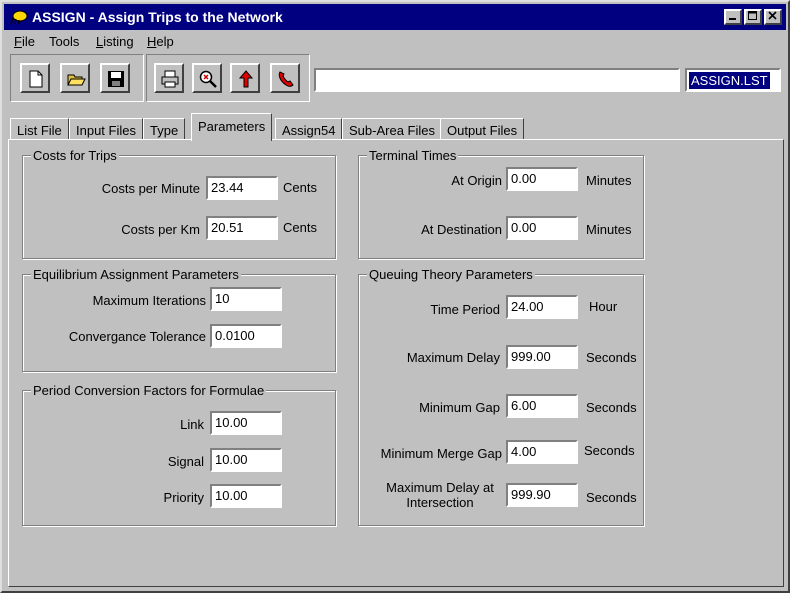 Image resolution: width=790 pixels, height=593 pixels. Describe the element at coordinates (441, 453) in the screenshot. I see `min-merge-gap-label: Minimum Merge Gap` at that location.